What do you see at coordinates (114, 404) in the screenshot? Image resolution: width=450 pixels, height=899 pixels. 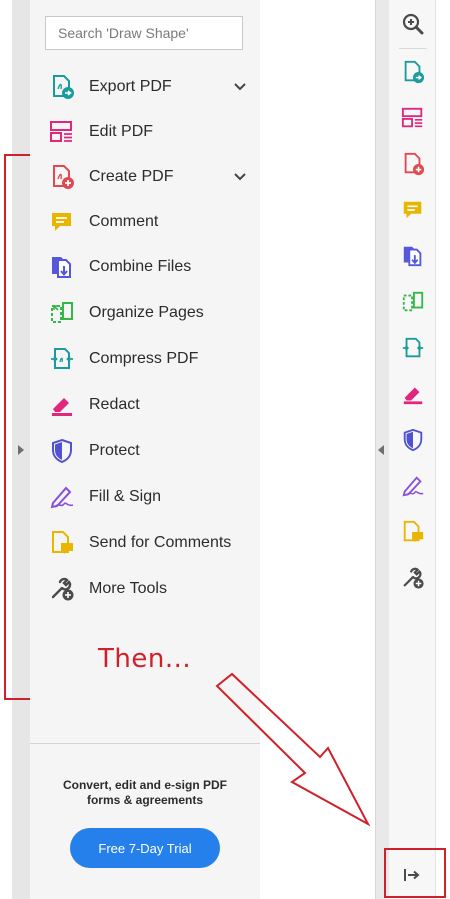 I see `tool-label: Redact` at bounding box center [114, 404].